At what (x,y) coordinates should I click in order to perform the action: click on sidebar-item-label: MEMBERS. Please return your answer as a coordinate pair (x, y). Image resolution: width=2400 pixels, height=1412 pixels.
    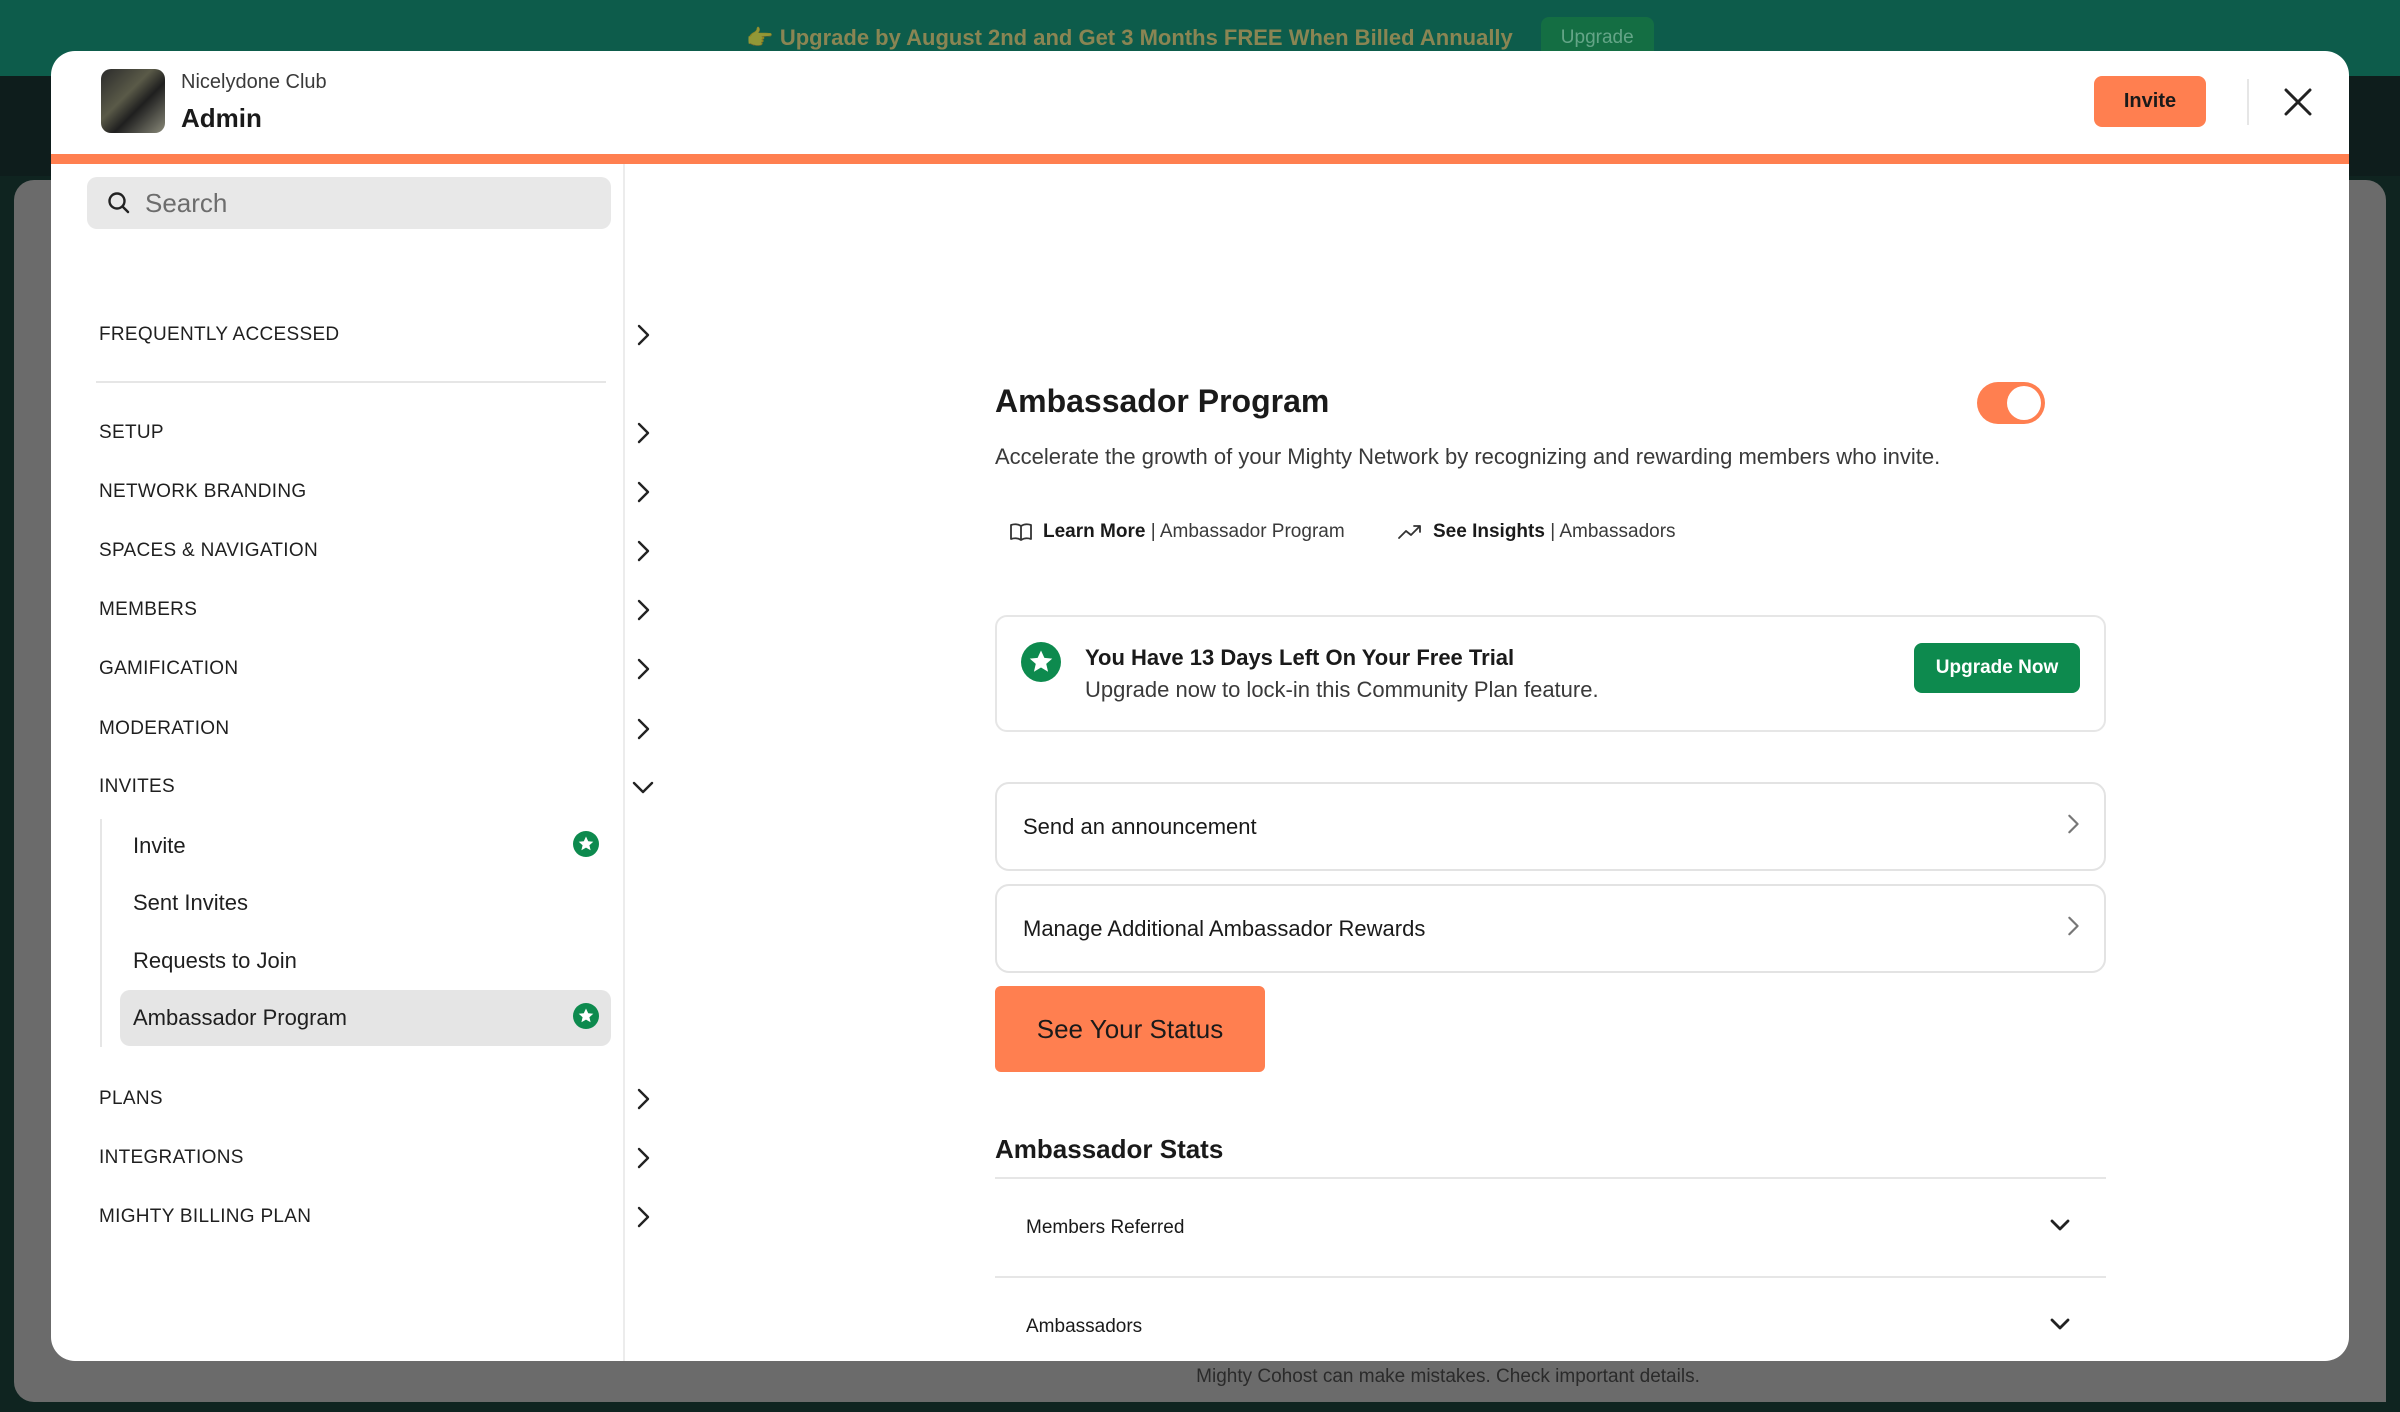
    Looking at the image, I should click on (148, 609).